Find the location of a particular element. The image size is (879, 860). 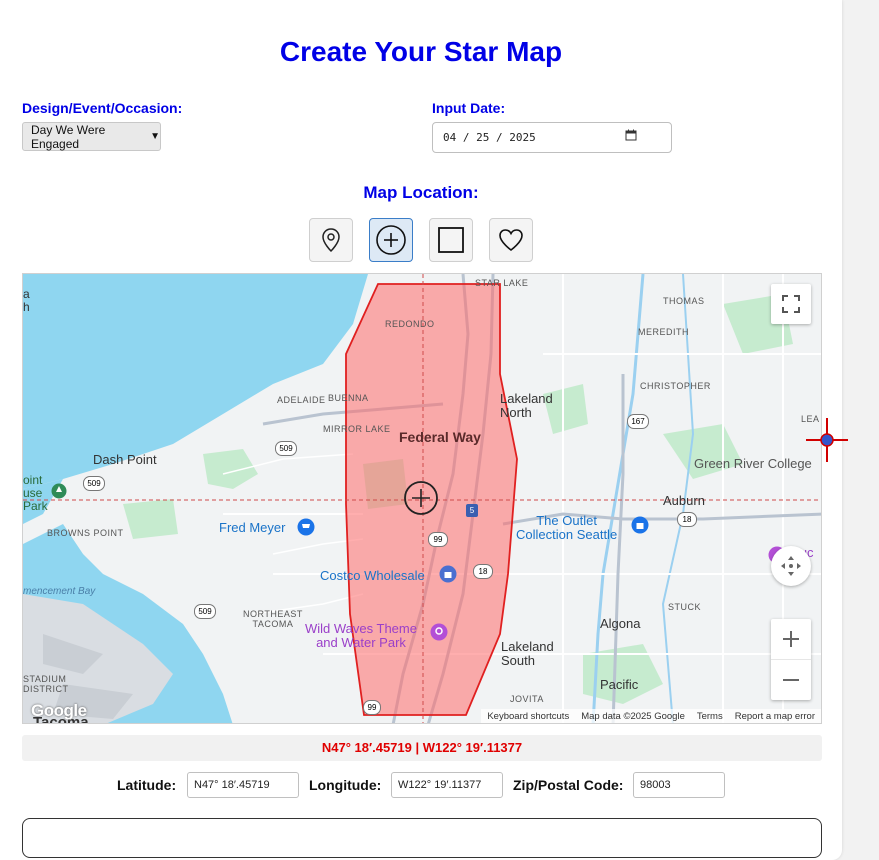

report-error-link: Report a map error is located at coordinates (775, 716).